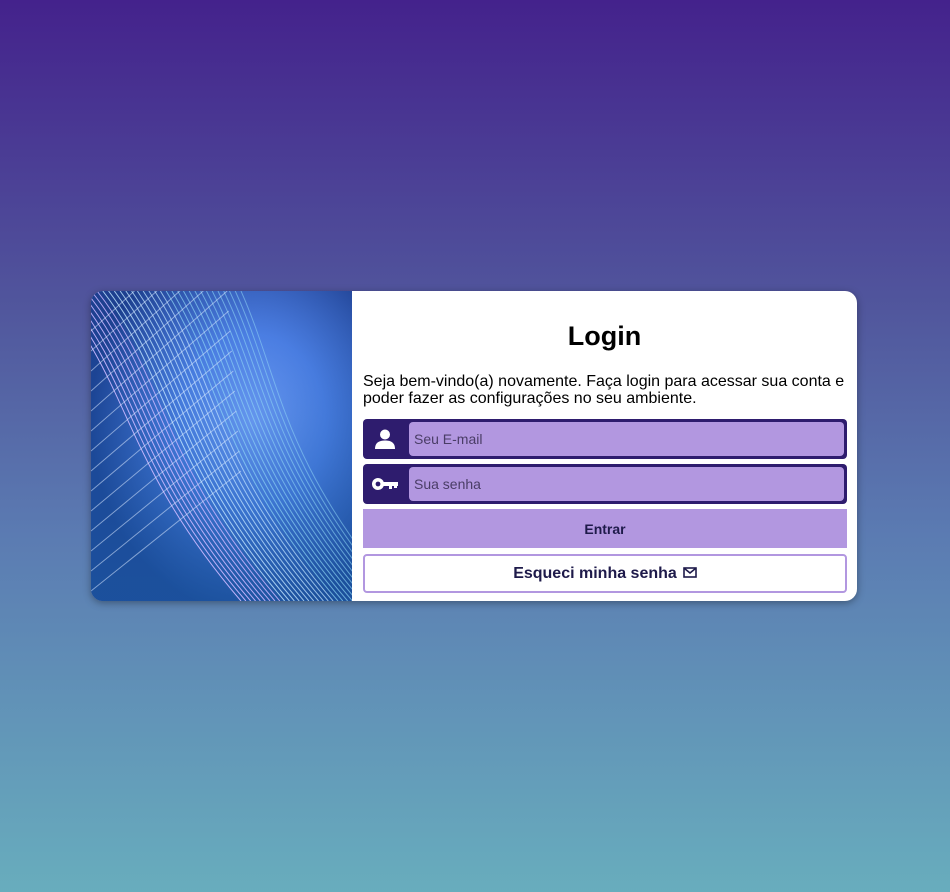  What do you see at coordinates (385, 484) in the screenshot?
I see `key-icon` at bounding box center [385, 484].